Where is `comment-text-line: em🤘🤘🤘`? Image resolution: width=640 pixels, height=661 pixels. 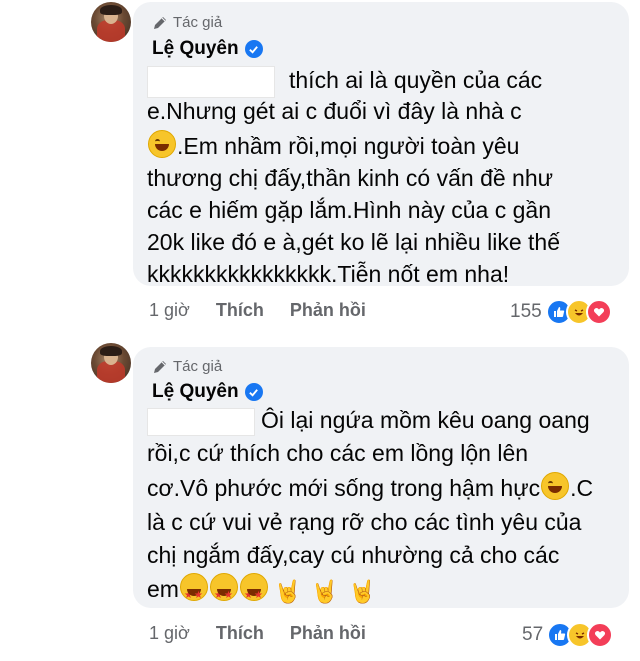
comment-text-line: em🤘🤘🤘 is located at coordinates (264, 592).